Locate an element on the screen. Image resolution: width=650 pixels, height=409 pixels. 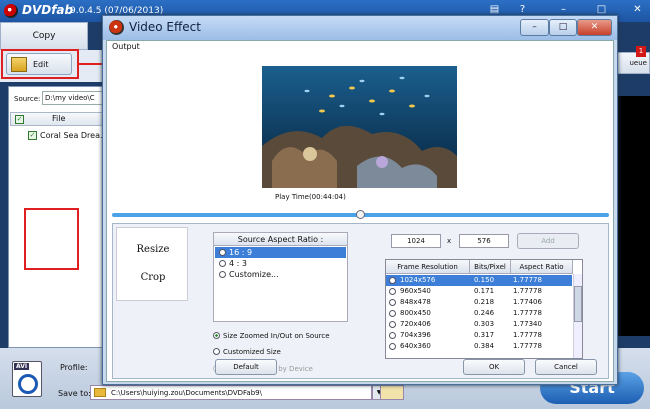
aspect-option-label: 16 : 9 is located at coordinates (241, 252).